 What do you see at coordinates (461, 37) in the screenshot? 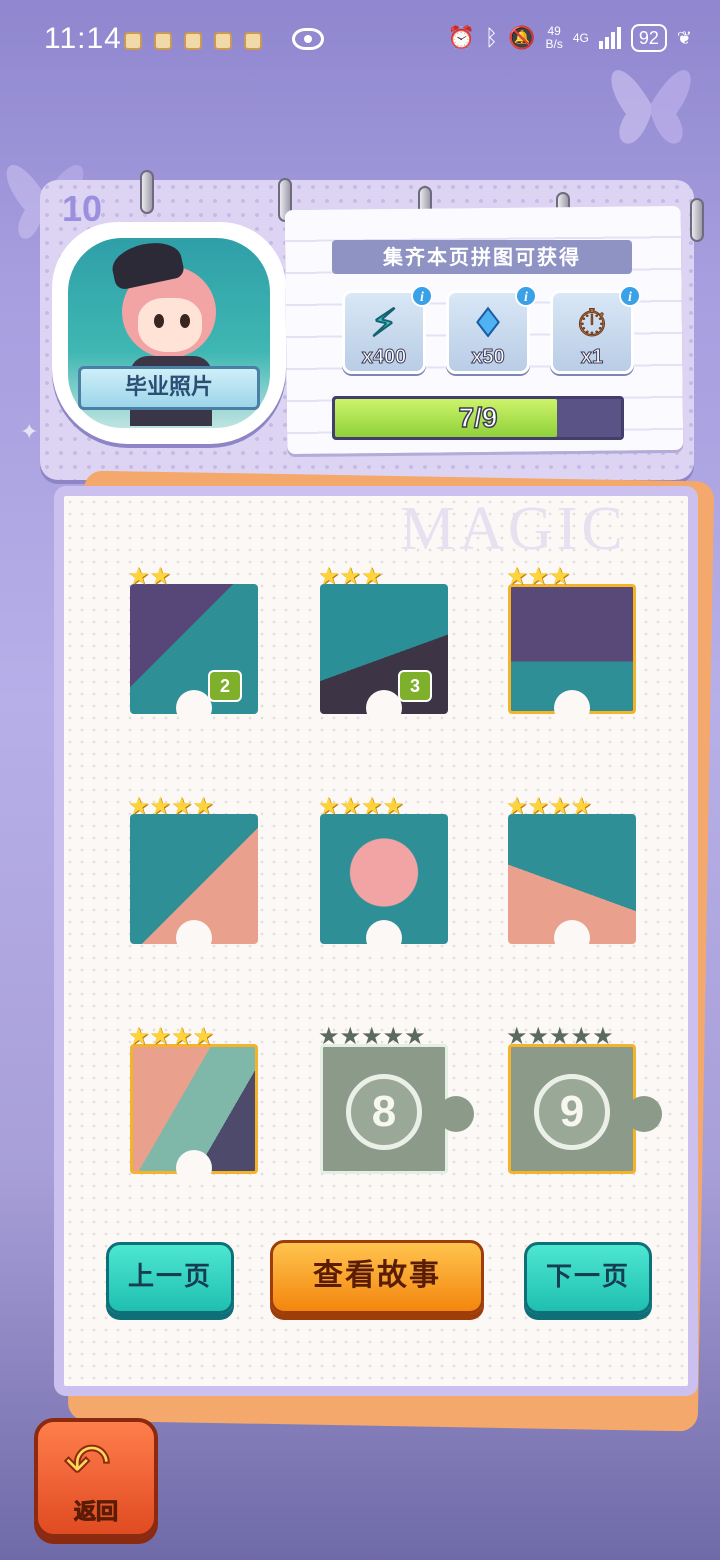
I see `alarm-icon: ⏰` at bounding box center [461, 37].